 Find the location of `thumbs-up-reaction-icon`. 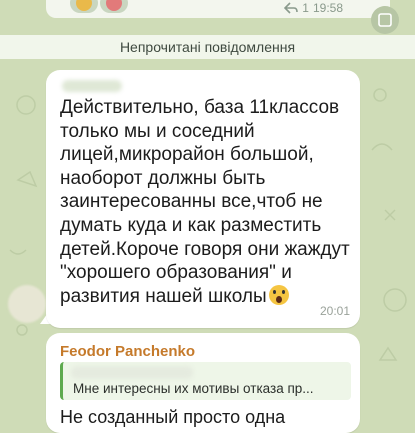

thumbs-up-reaction-icon is located at coordinates (84, 5).